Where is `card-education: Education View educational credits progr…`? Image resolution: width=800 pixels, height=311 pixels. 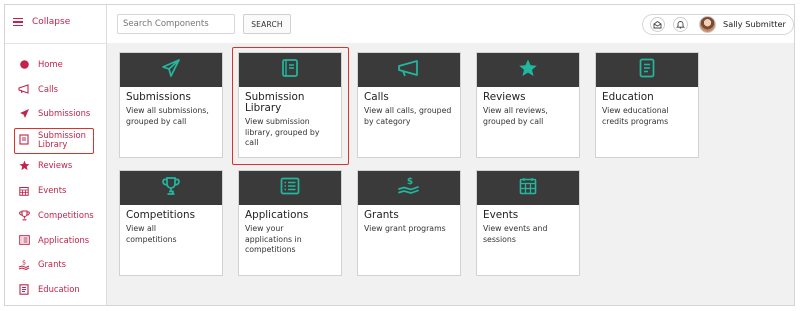
card-education: Education View educational credits progr… is located at coordinates (647, 105).